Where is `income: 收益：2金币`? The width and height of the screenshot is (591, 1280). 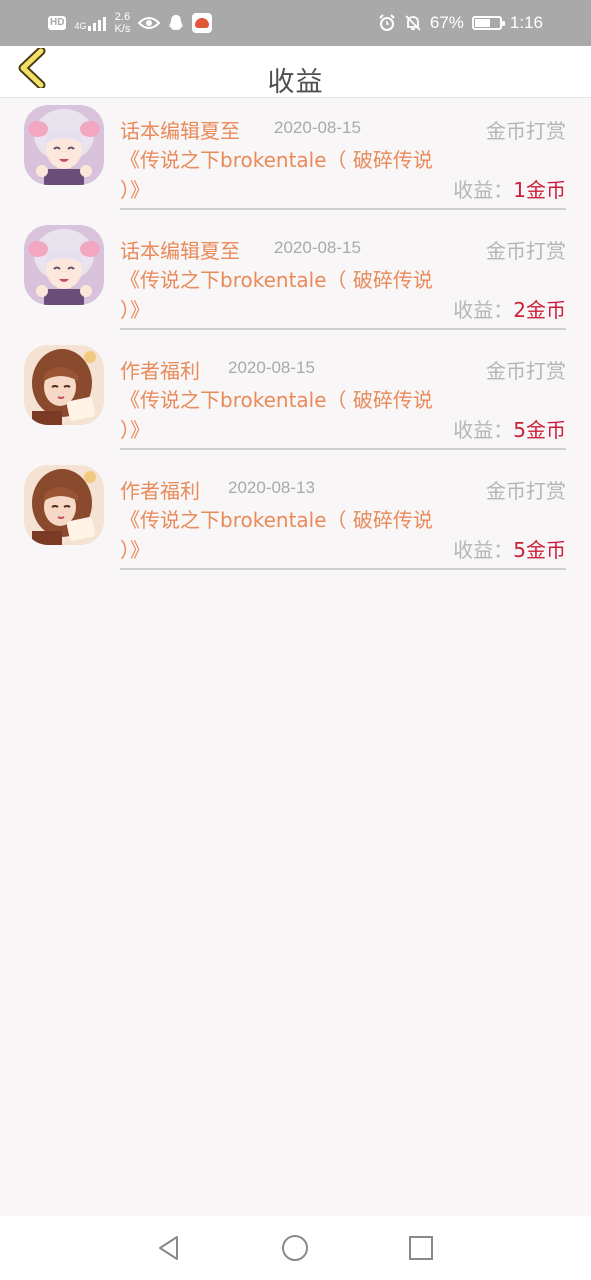 income: 收益：2金币 is located at coordinates (509, 310).